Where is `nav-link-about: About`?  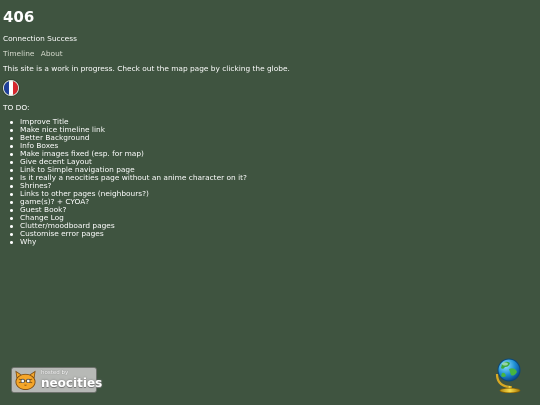
nav-link-about: About is located at coordinates (52, 53).